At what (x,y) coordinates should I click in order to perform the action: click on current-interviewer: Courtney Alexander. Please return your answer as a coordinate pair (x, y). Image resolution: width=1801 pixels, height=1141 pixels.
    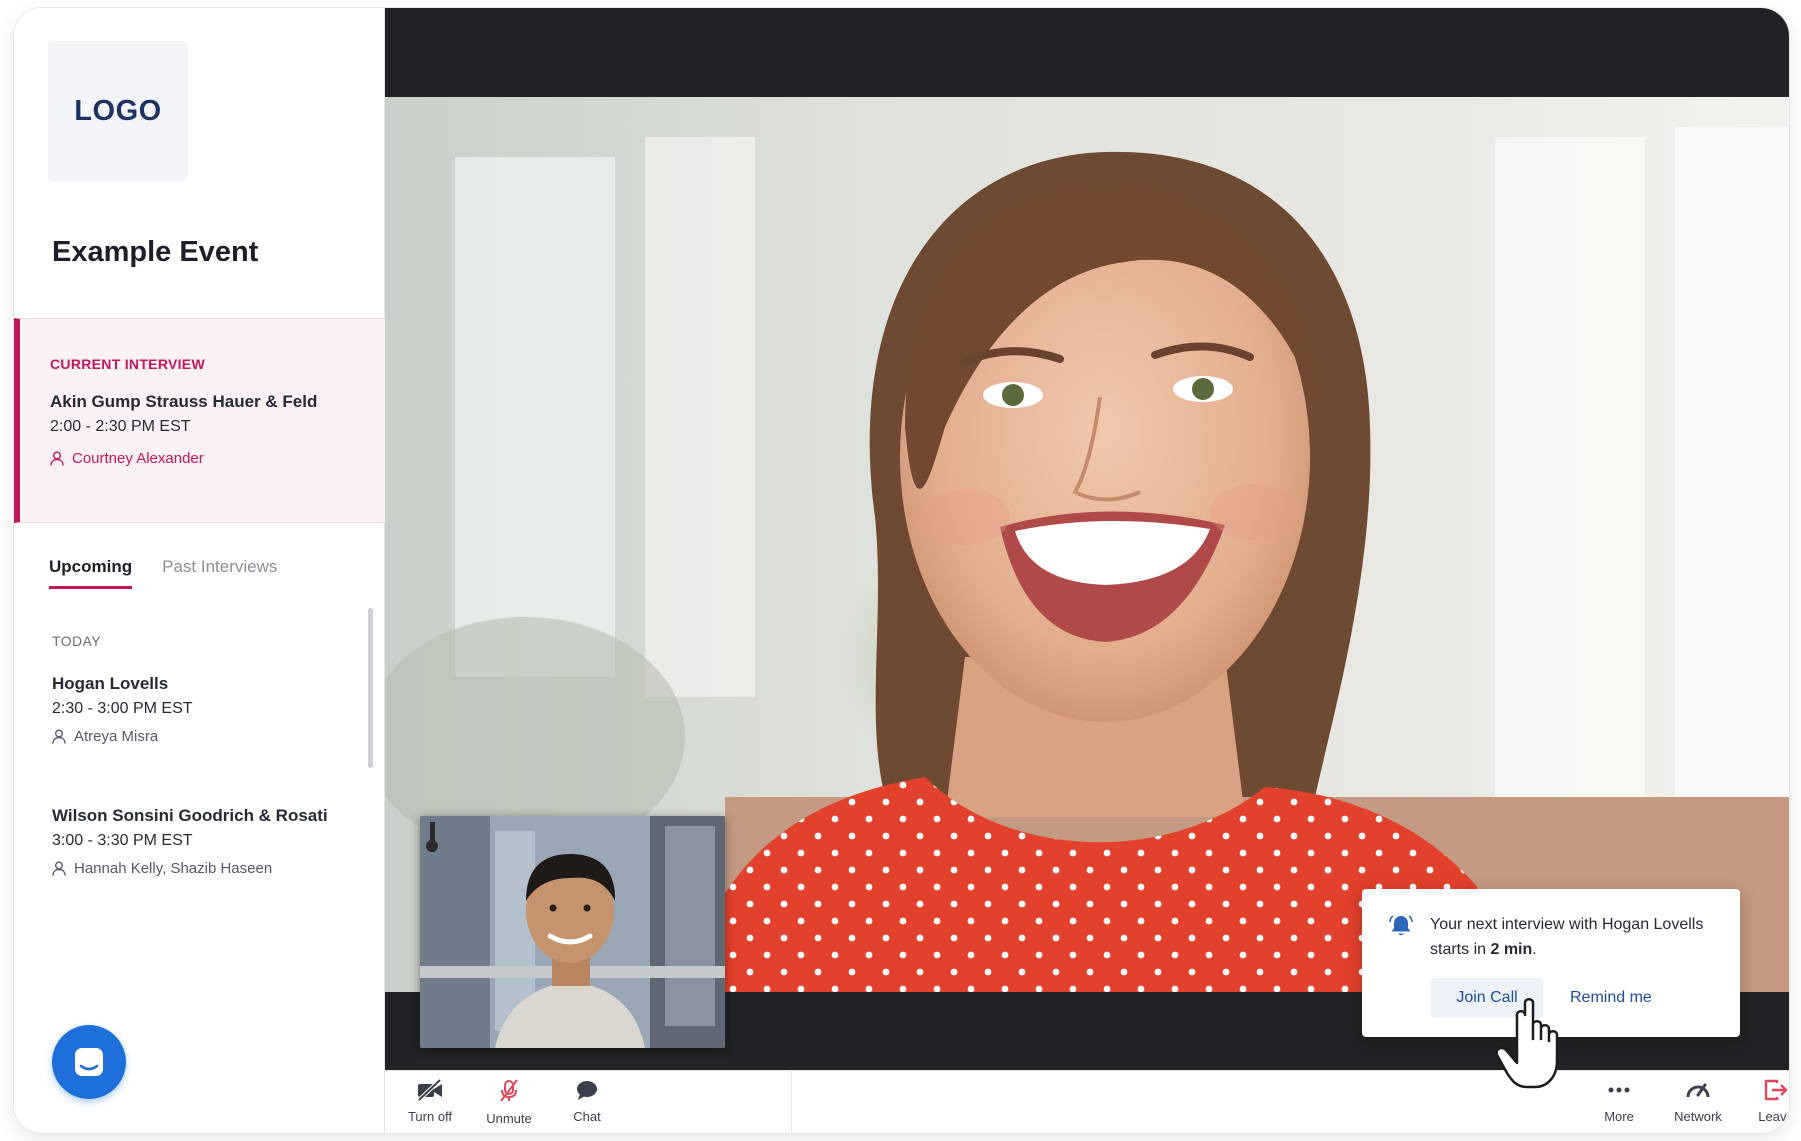
    Looking at the image, I should click on (127, 458).